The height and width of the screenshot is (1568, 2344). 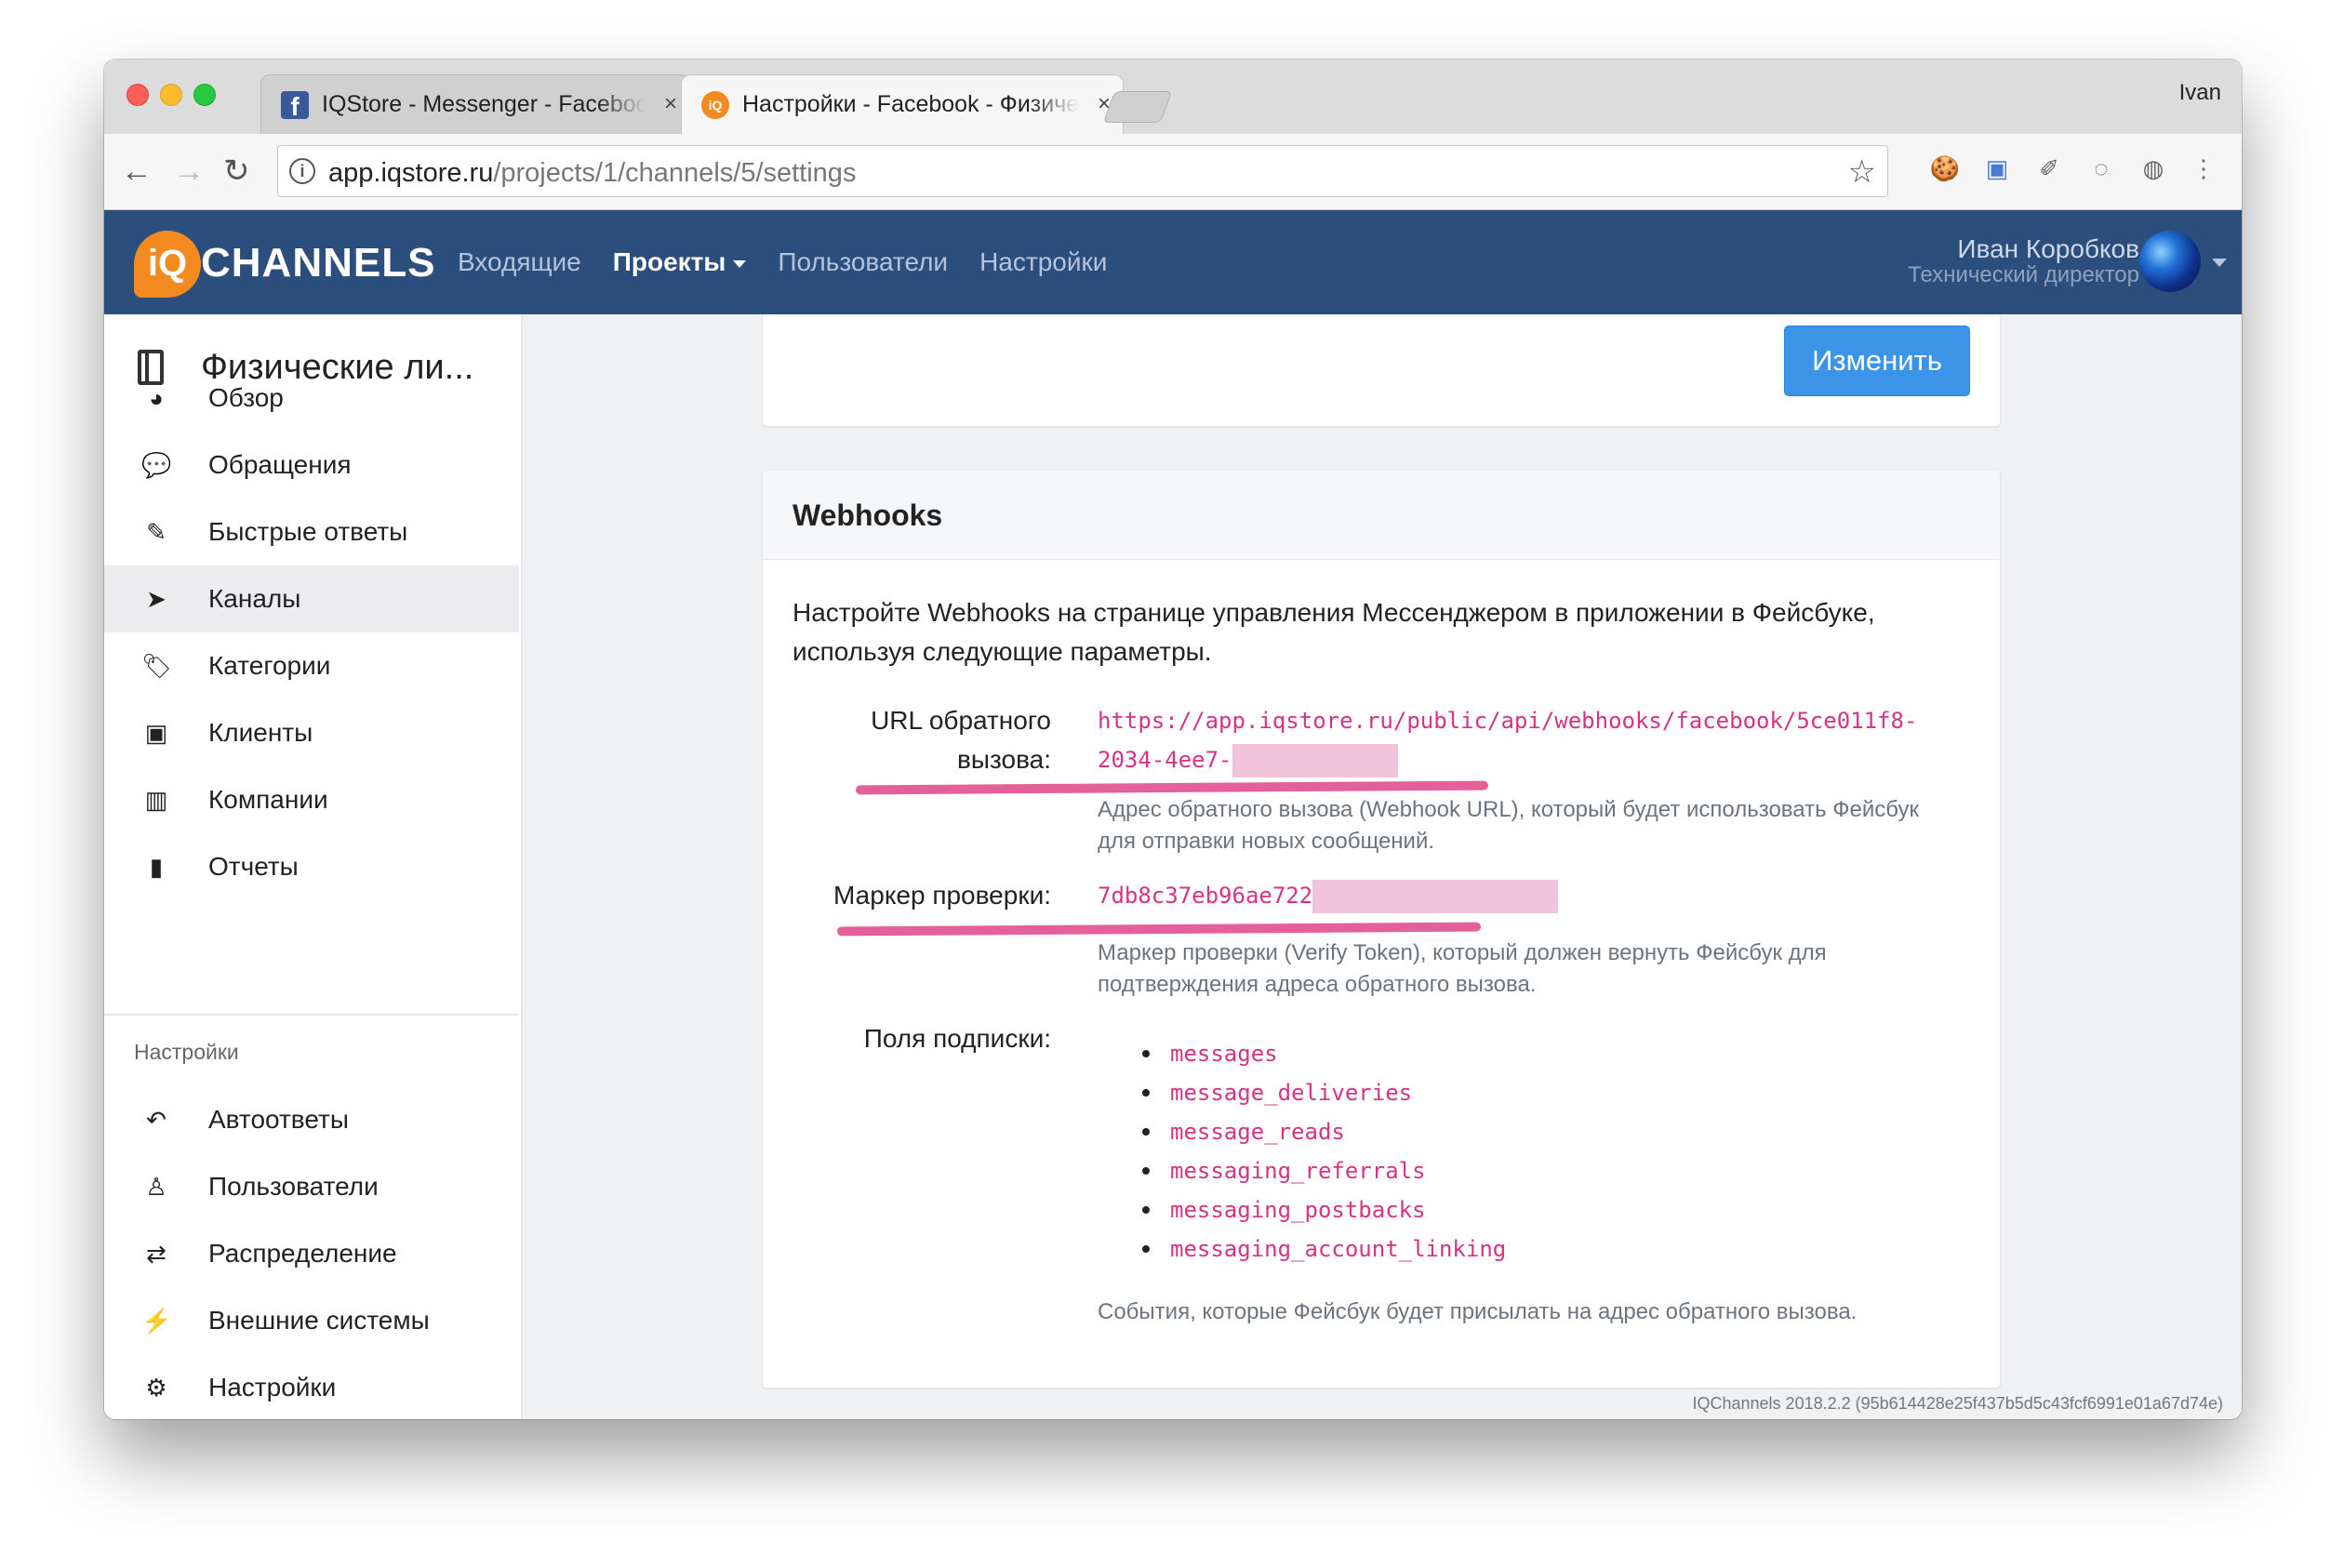 I want to click on sidebar-item-external-systems: ⚡ Внешние системы, so click(x=312, y=1320).